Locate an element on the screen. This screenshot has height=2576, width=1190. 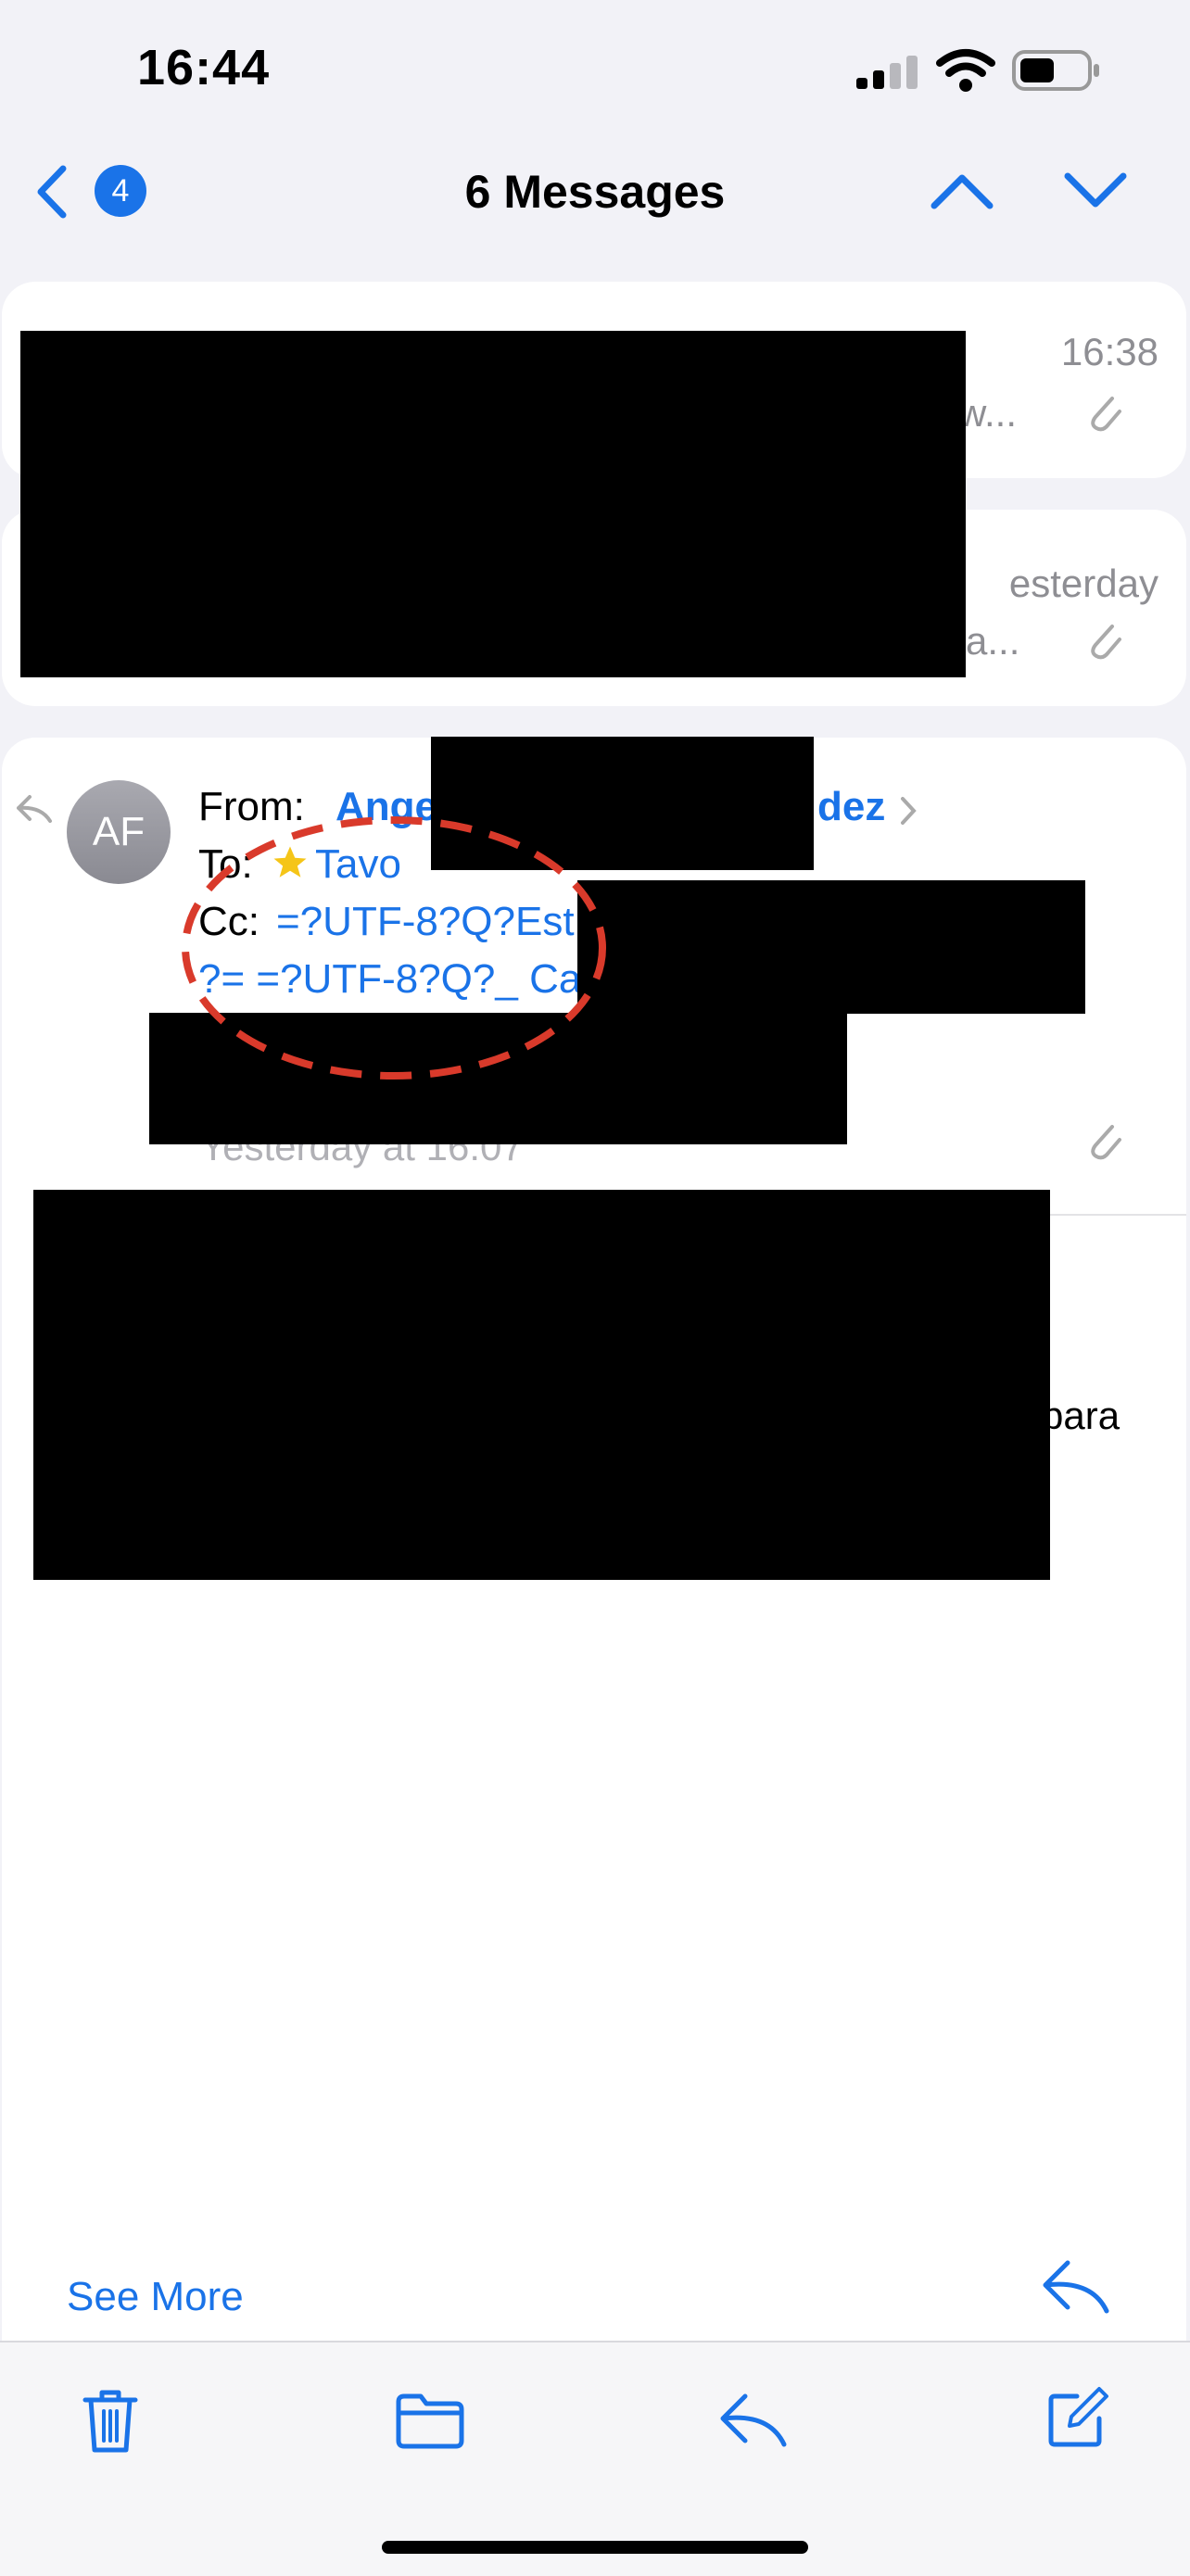
chevron-down-icon is located at coordinates (1095, 190).